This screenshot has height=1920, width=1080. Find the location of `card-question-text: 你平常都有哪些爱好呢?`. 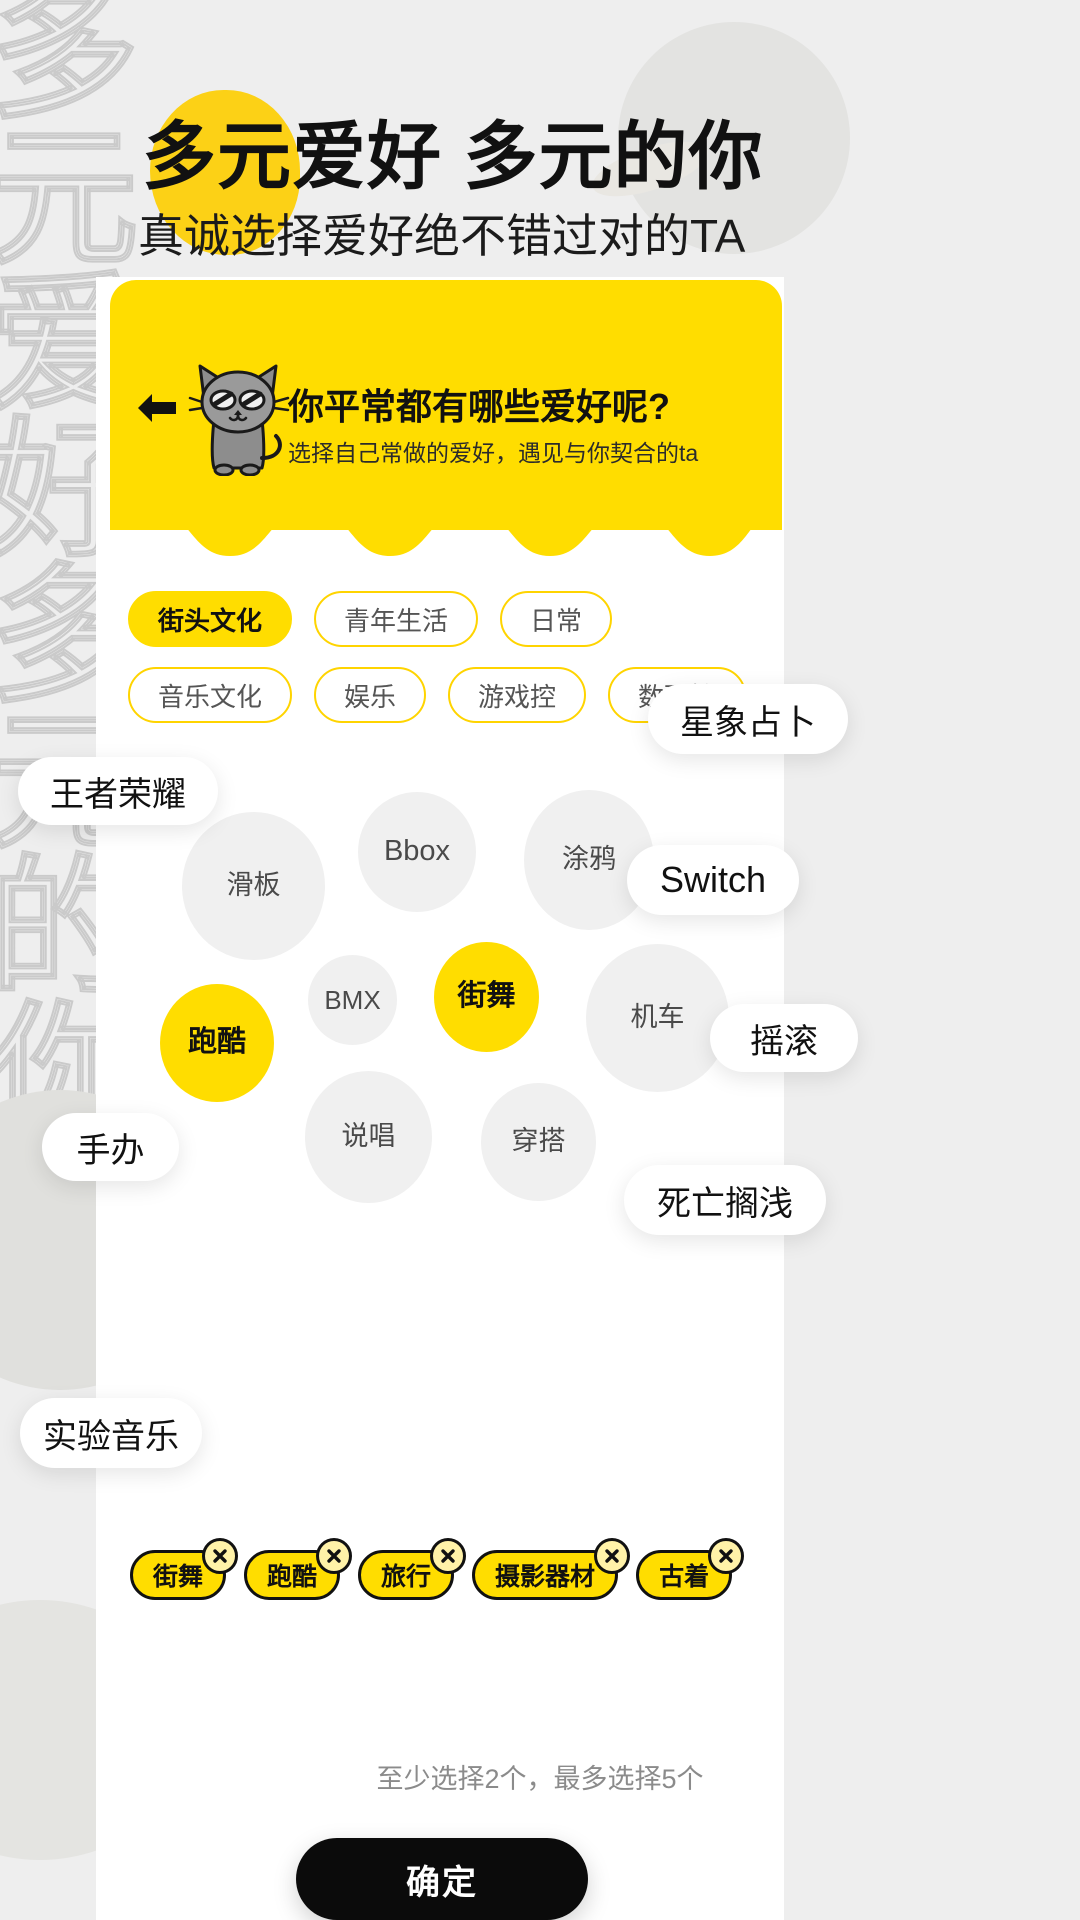

card-question-text: 你平常都有哪些爱好呢? is located at coordinates (479, 406).